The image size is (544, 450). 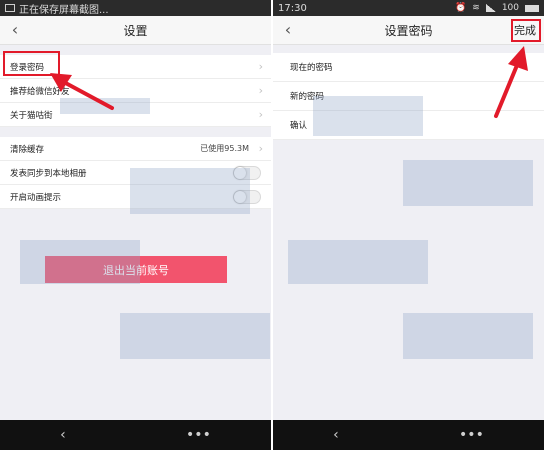 What do you see at coordinates (511, 82) in the screenshot?
I see `arrow-right` at bounding box center [511, 82].